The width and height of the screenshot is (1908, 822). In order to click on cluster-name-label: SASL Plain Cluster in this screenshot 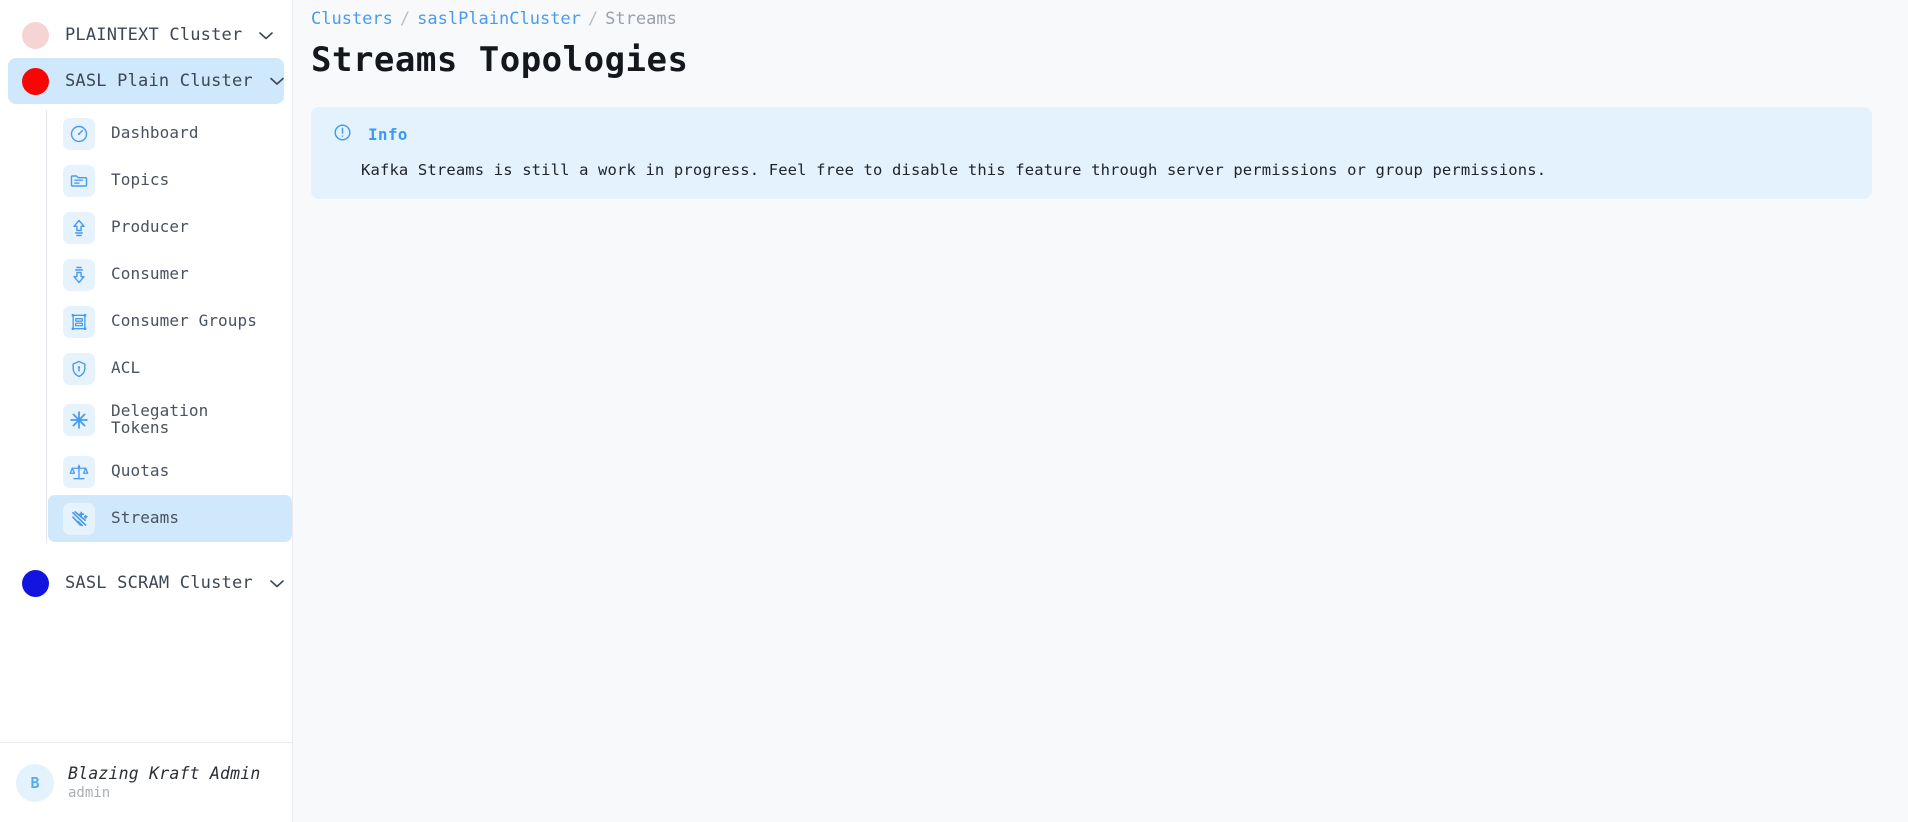, I will do `click(159, 81)`.